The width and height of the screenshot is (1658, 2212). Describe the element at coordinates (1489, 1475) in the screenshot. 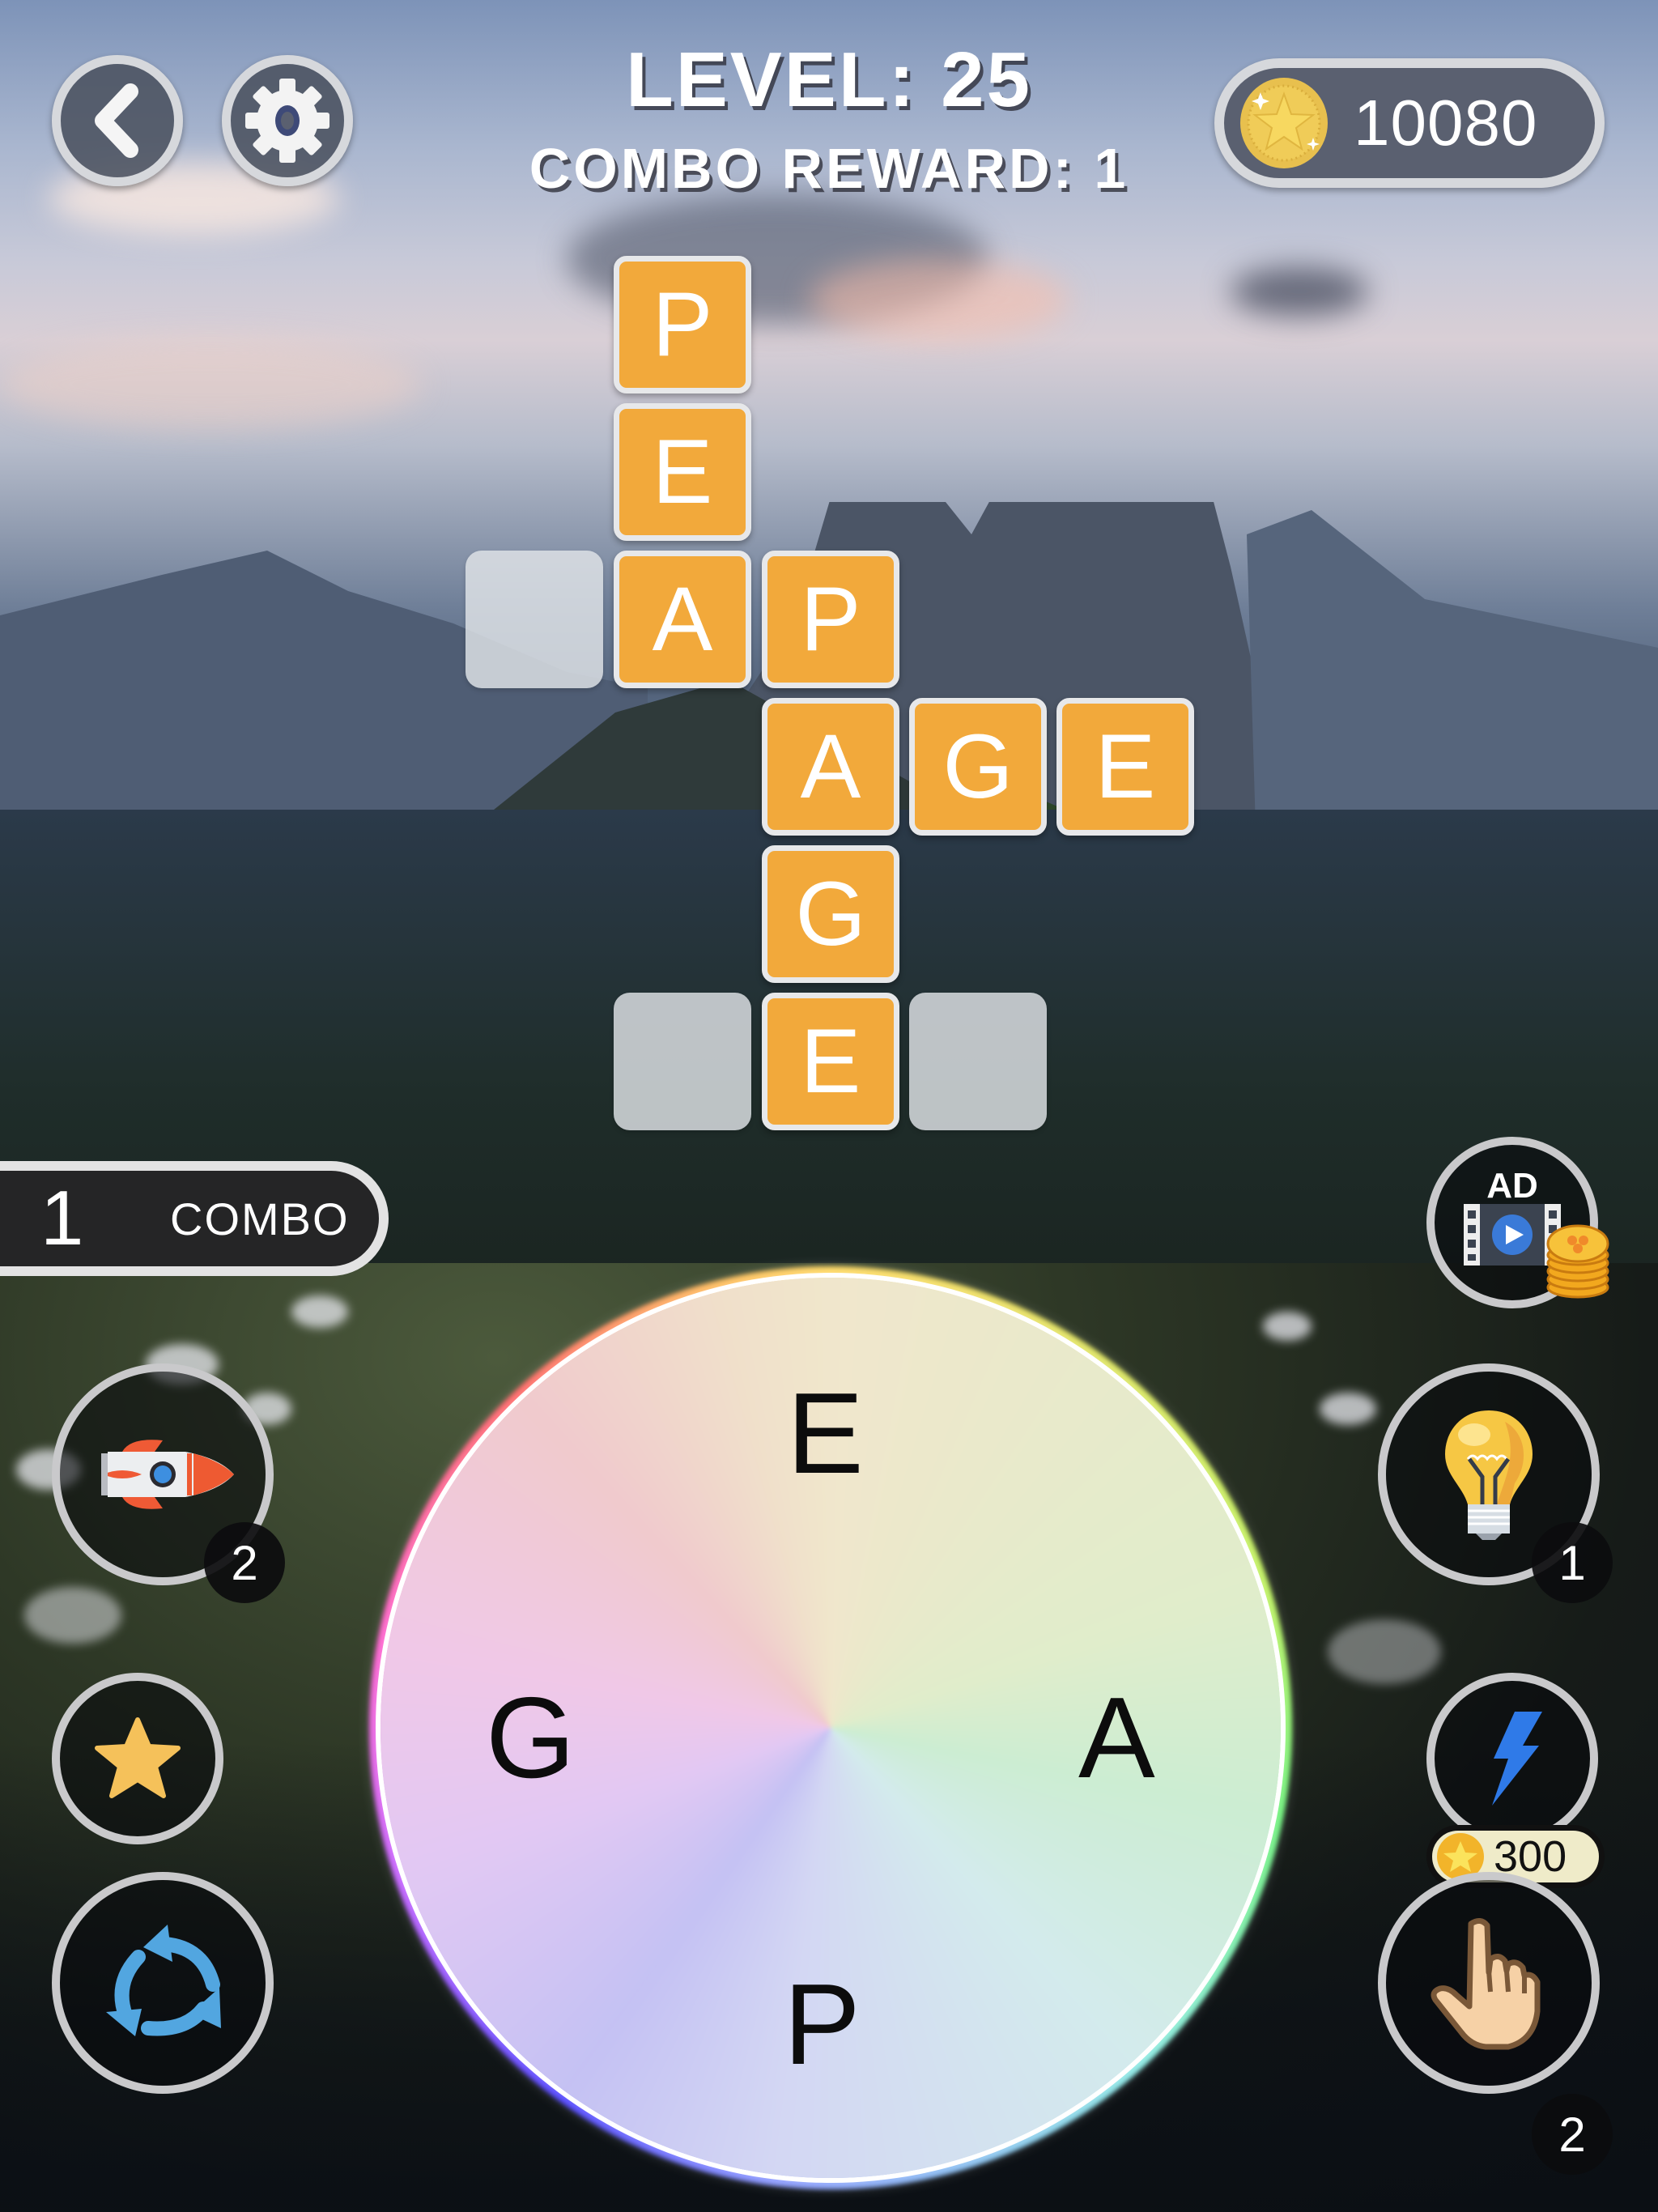

I see `lightbulb-icon` at that location.